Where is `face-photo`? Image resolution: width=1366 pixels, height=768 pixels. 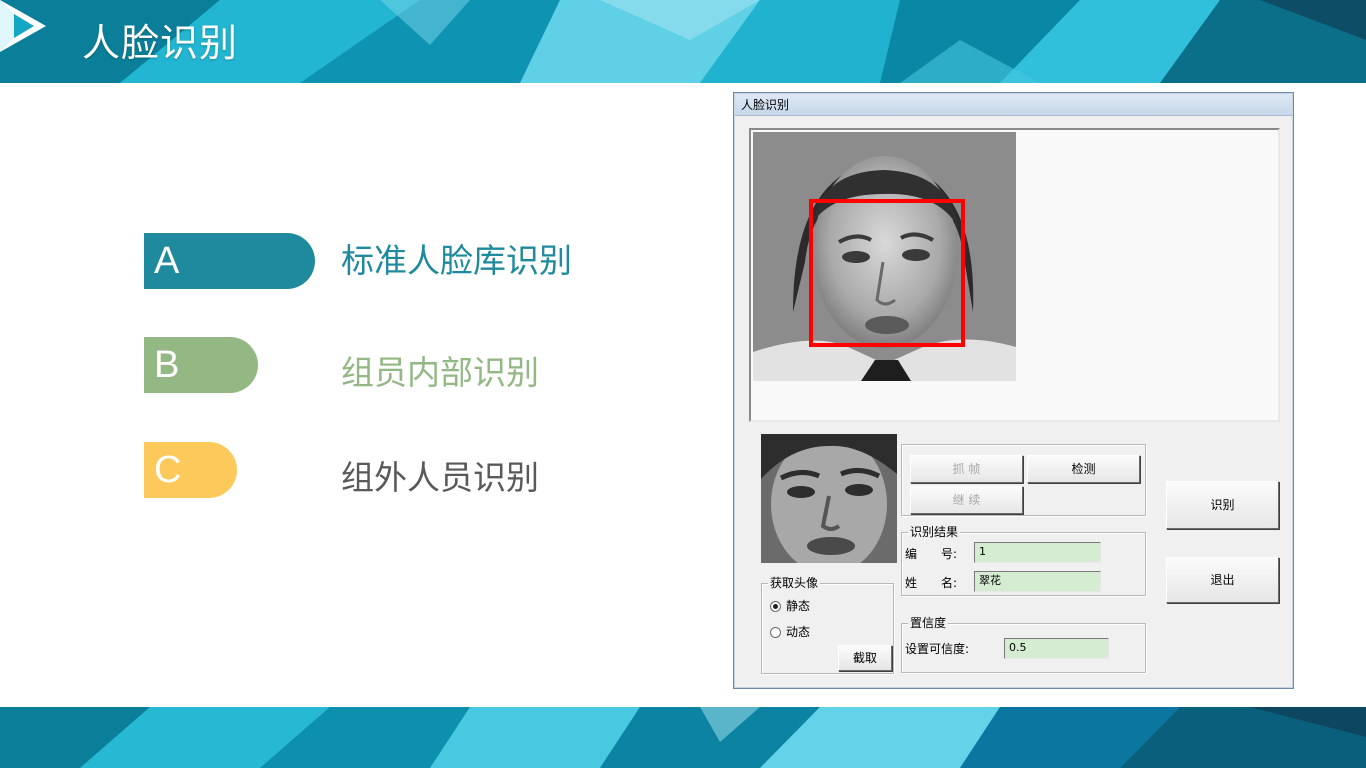
face-photo is located at coordinates (884, 256).